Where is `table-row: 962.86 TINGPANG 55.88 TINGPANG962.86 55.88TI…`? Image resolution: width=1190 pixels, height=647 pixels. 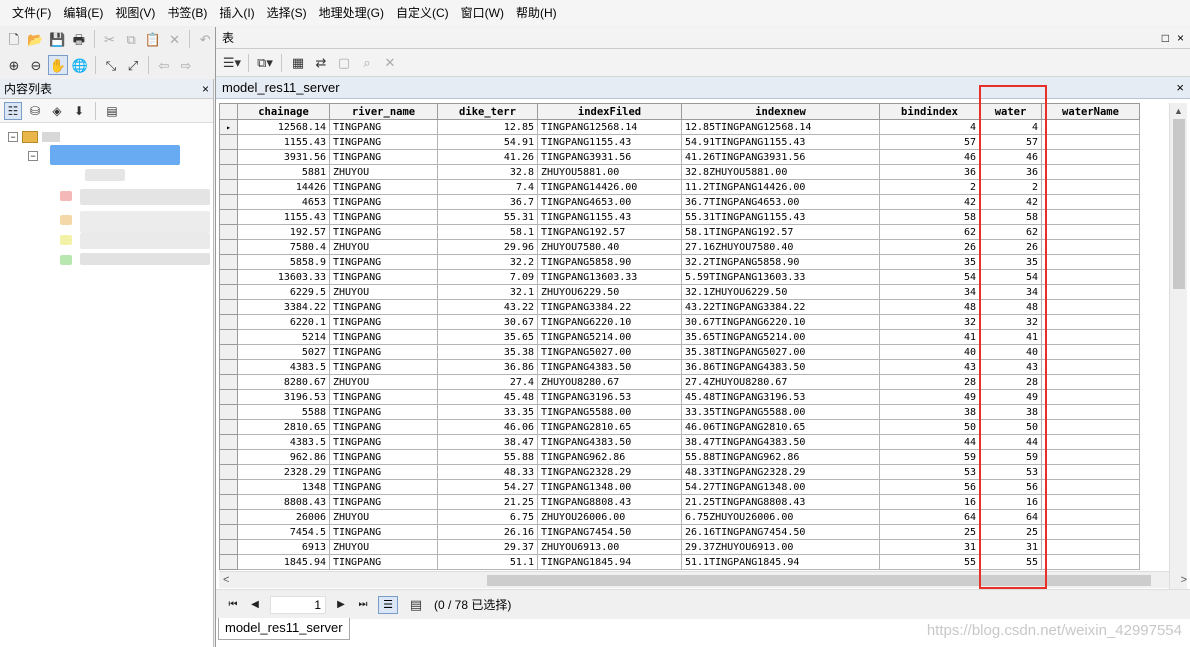 table-row: 962.86 TINGPANG 55.88 TINGPANG962.86 55.88TI… is located at coordinates (679, 457).